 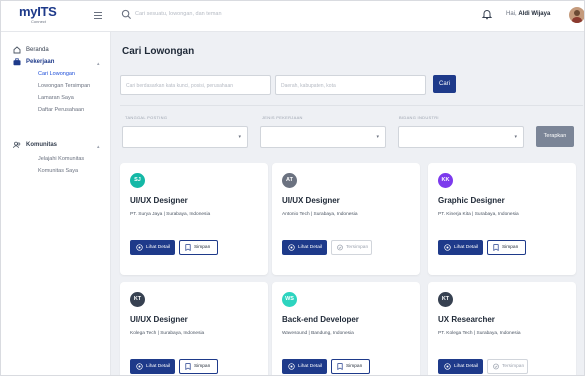 What do you see at coordinates (323, 137) in the screenshot?
I see `filter-select-jenis: ▾` at bounding box center [323, 137].